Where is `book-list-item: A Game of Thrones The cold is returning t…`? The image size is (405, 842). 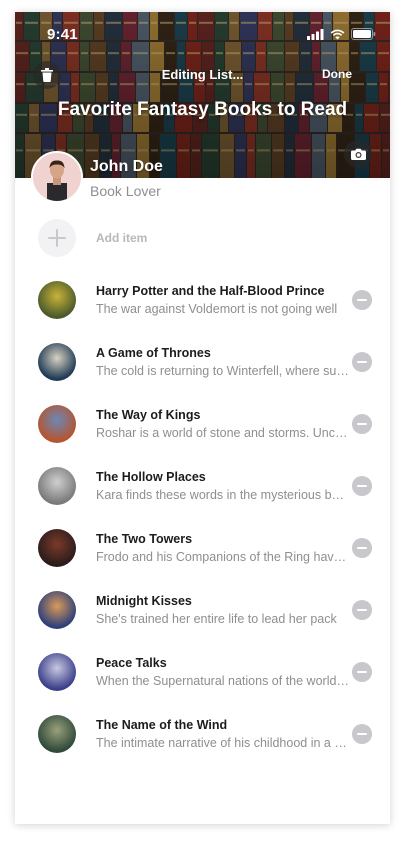
book-list-item: A Game of Thrones The cold is returning t… is located at coordinates (208, 364).